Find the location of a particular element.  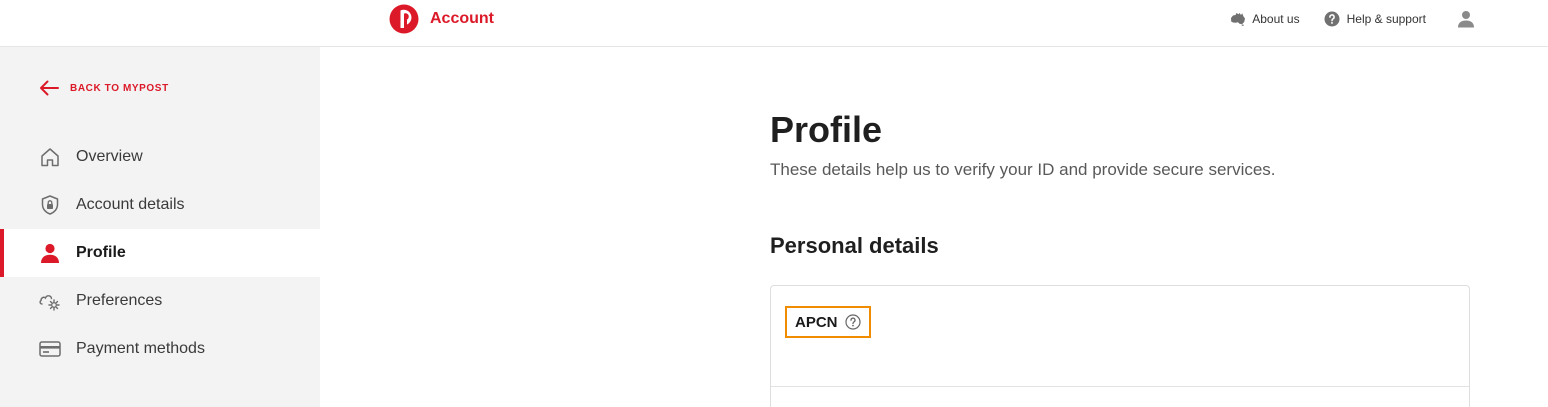

sidebar-item-label: Preferences is located at coordinates (119, 300).